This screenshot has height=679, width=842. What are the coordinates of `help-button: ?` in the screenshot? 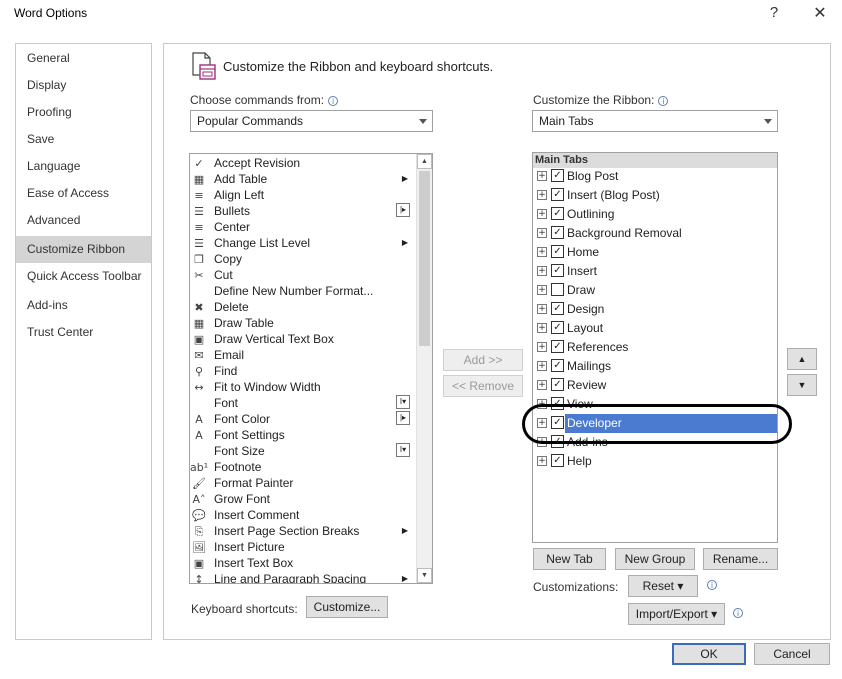 It's located at (774, 13).